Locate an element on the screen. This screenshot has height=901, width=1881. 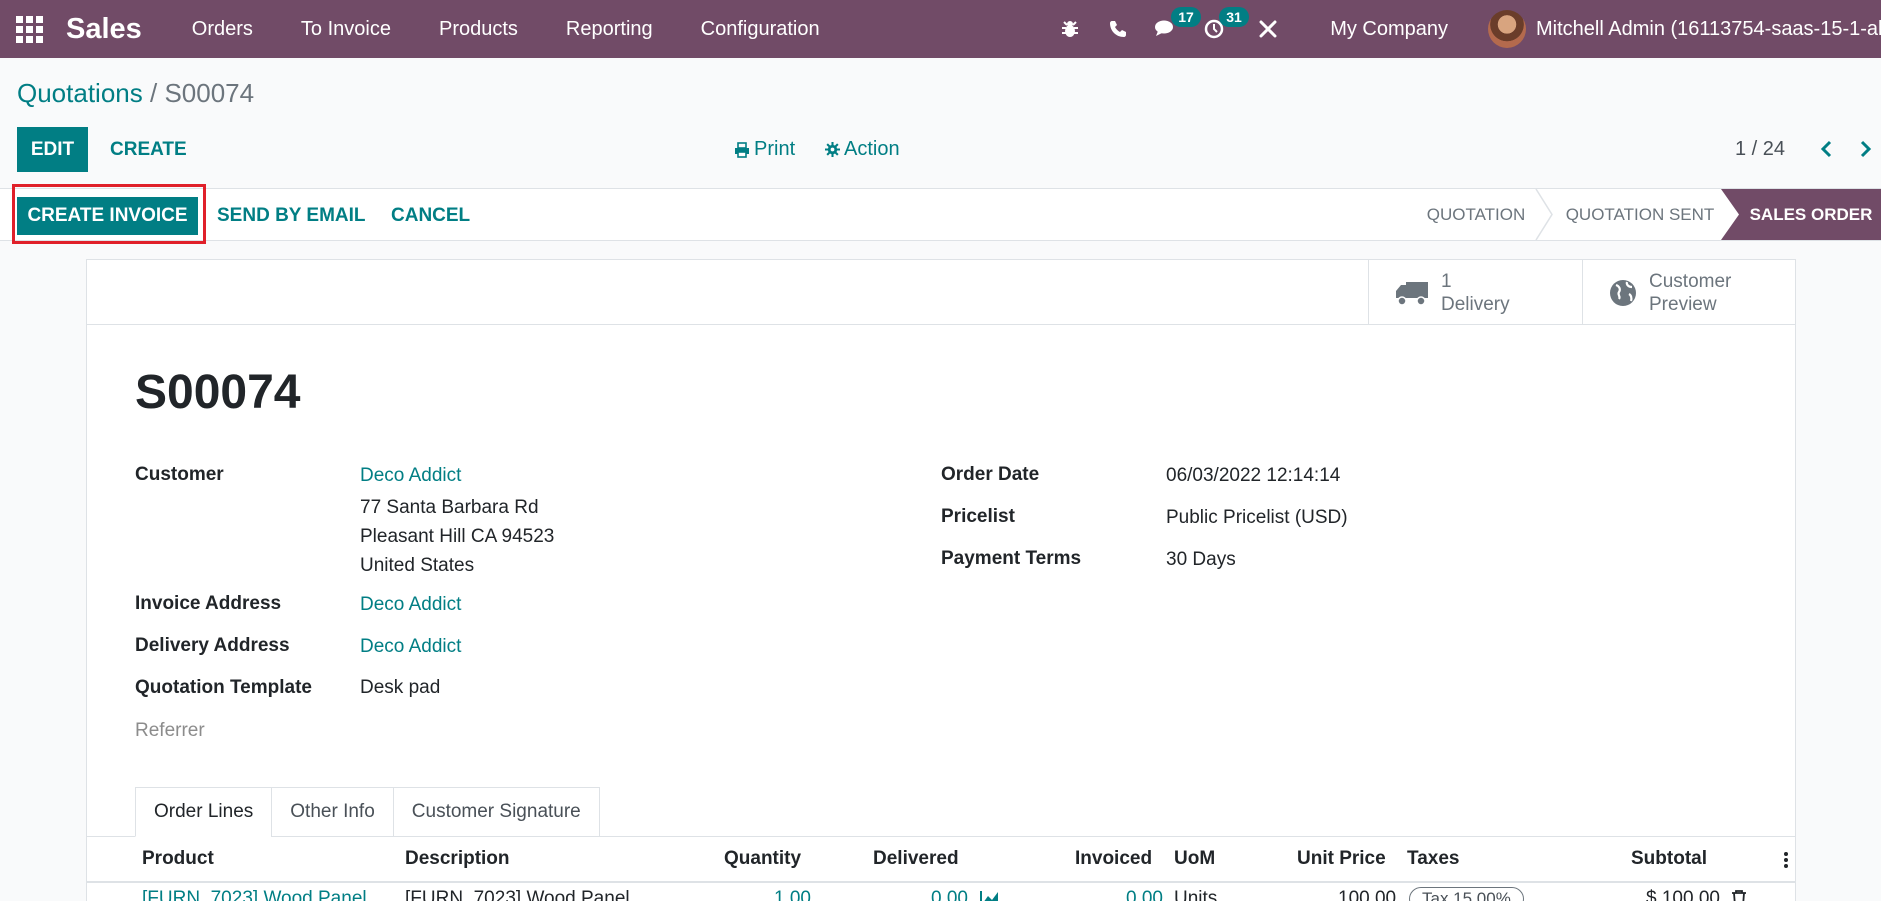
column-invoiced: Invoiced is located at coordinates (1113, 859).